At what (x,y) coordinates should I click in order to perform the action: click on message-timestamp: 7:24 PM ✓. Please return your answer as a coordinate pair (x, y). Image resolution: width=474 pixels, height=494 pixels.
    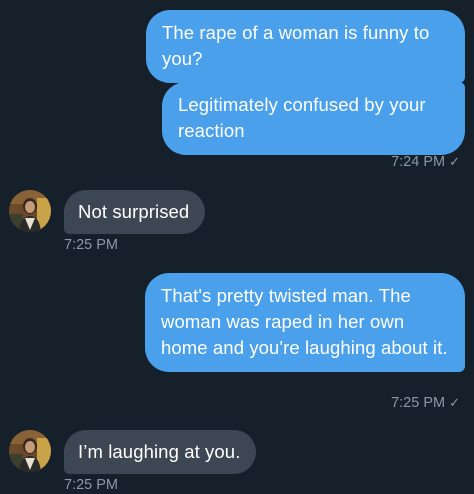
    Looking at the image, I should click on (425, 162).